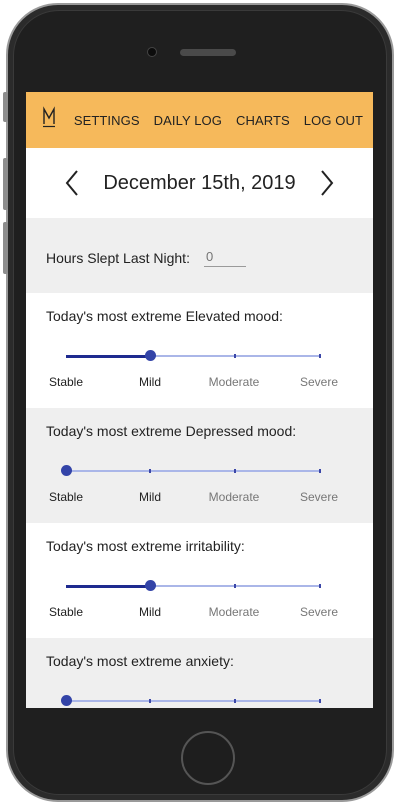 The image size is (400, 805). I want to click on section-title: Today's most extreme irritability:, so click(145, 546).